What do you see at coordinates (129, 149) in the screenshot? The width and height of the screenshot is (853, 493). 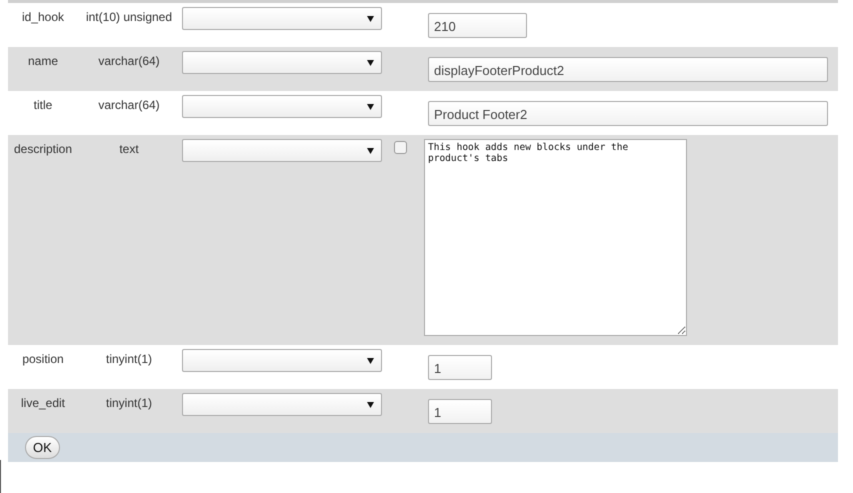 I see `field-type: text` at bounding box center [129, 149].